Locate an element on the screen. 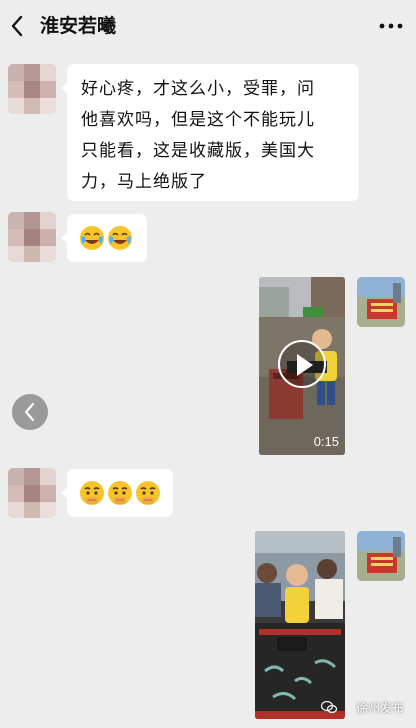 Image resolution: width=416 pixels, height=728 pixels. video-message: 0:15 is located at coordinates (302, 366).